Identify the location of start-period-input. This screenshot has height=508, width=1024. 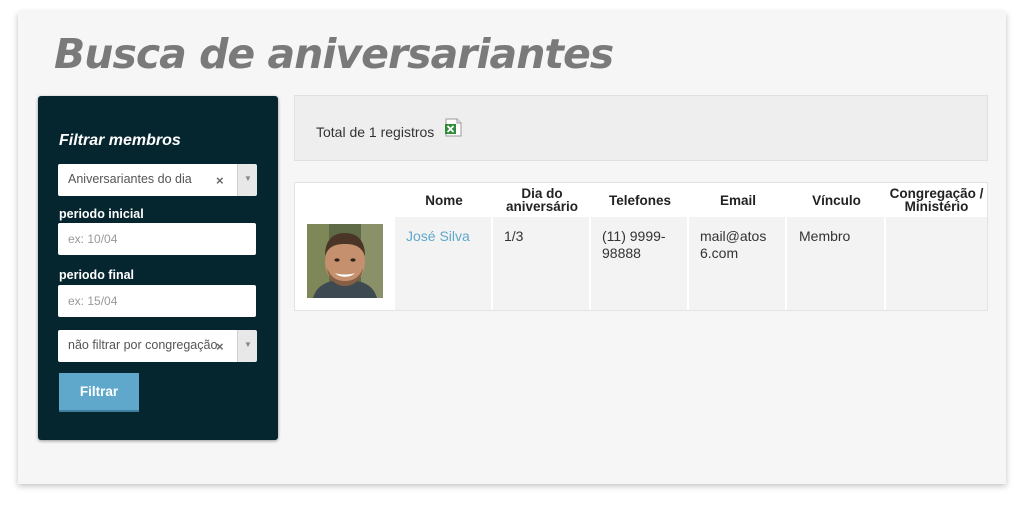
(157, 239).